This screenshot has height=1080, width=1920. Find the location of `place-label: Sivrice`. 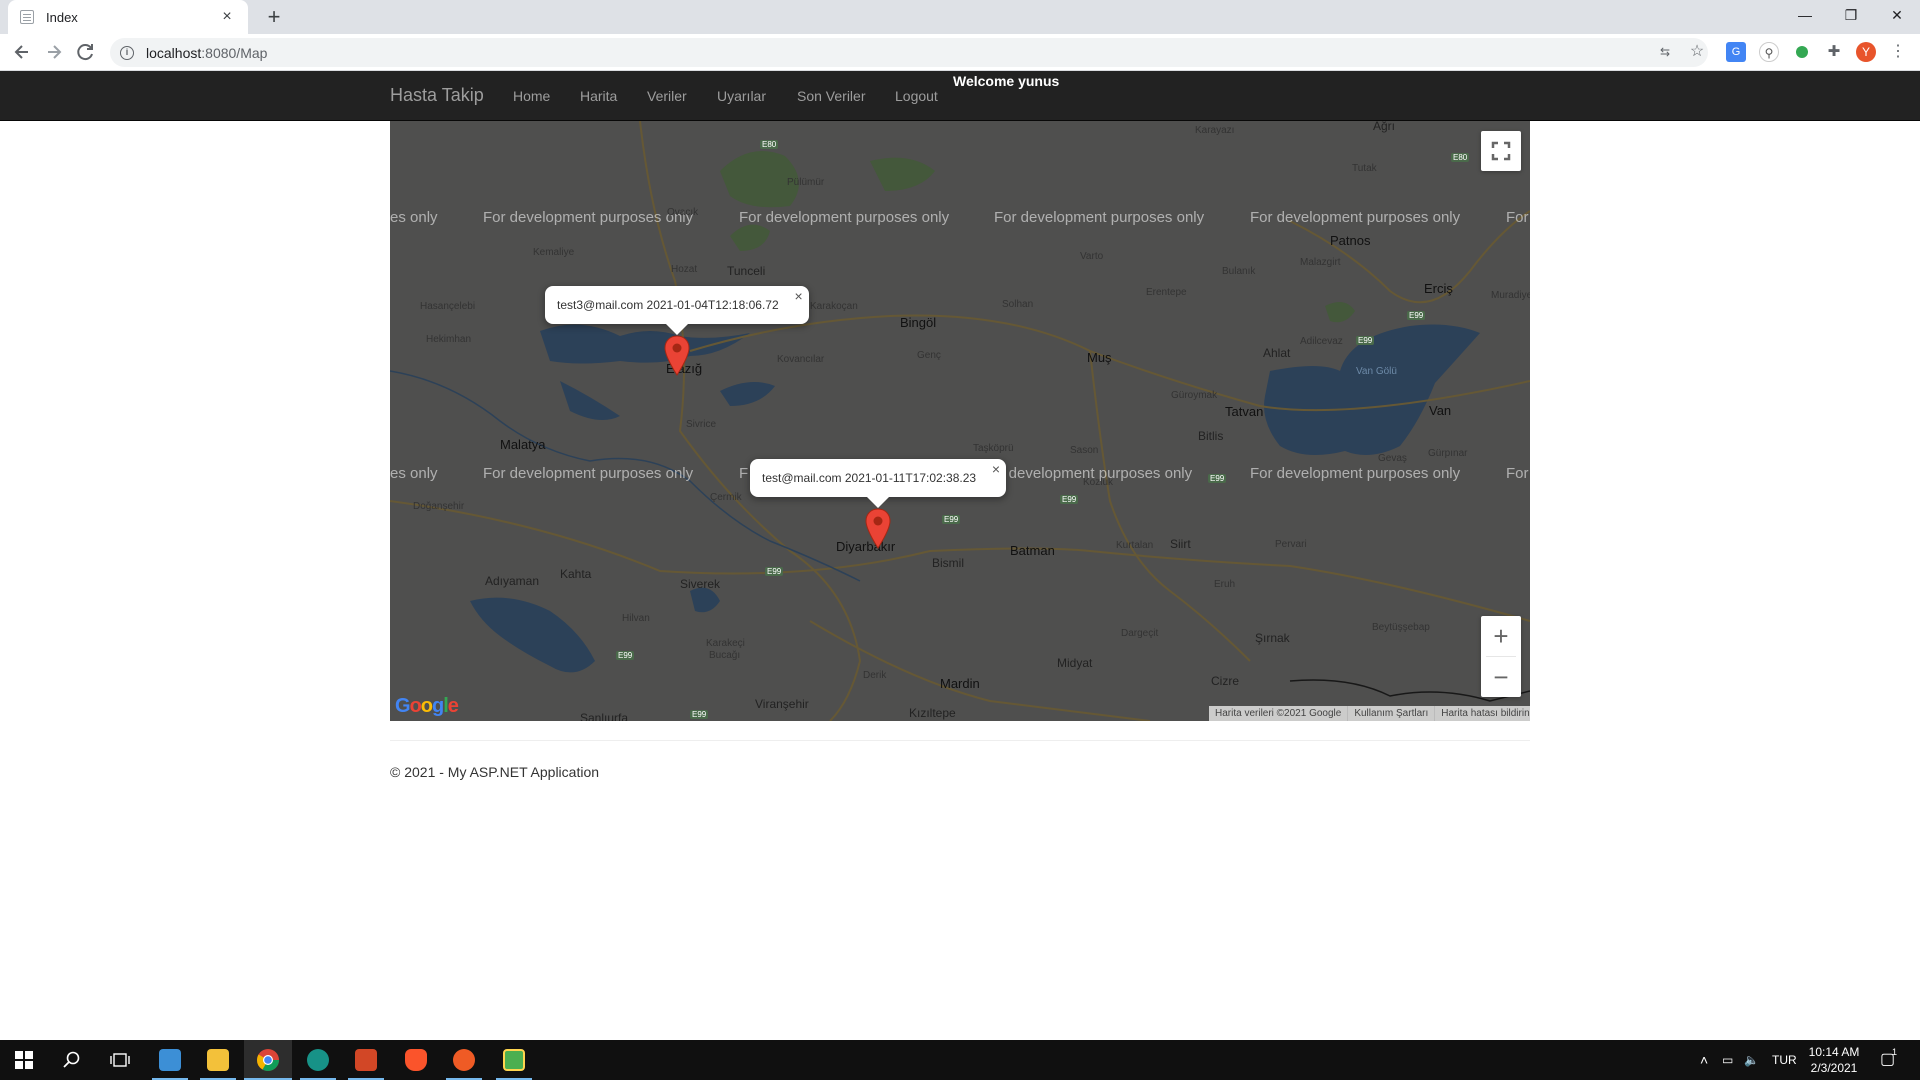

place-label: Sivrice is located at coordinates (701, 424).